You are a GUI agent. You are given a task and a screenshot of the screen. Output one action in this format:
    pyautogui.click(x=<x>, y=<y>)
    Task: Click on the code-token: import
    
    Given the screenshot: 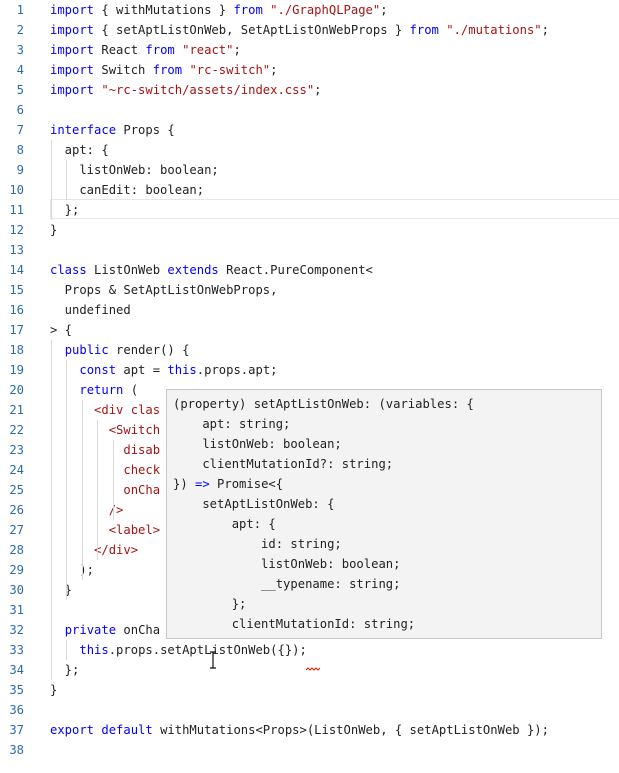 What is the action you would take?
    pyautogui.click(x=72, y=30)
    